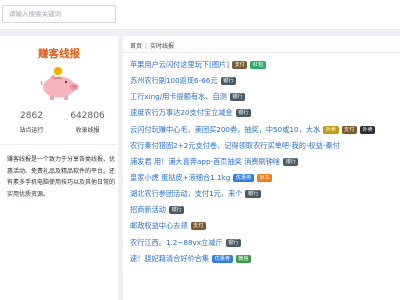 The image size is (400, 300). Describe the element at coordinates (87, 130) in the screenshot. I see `stat-label: 收录线报` at that location.